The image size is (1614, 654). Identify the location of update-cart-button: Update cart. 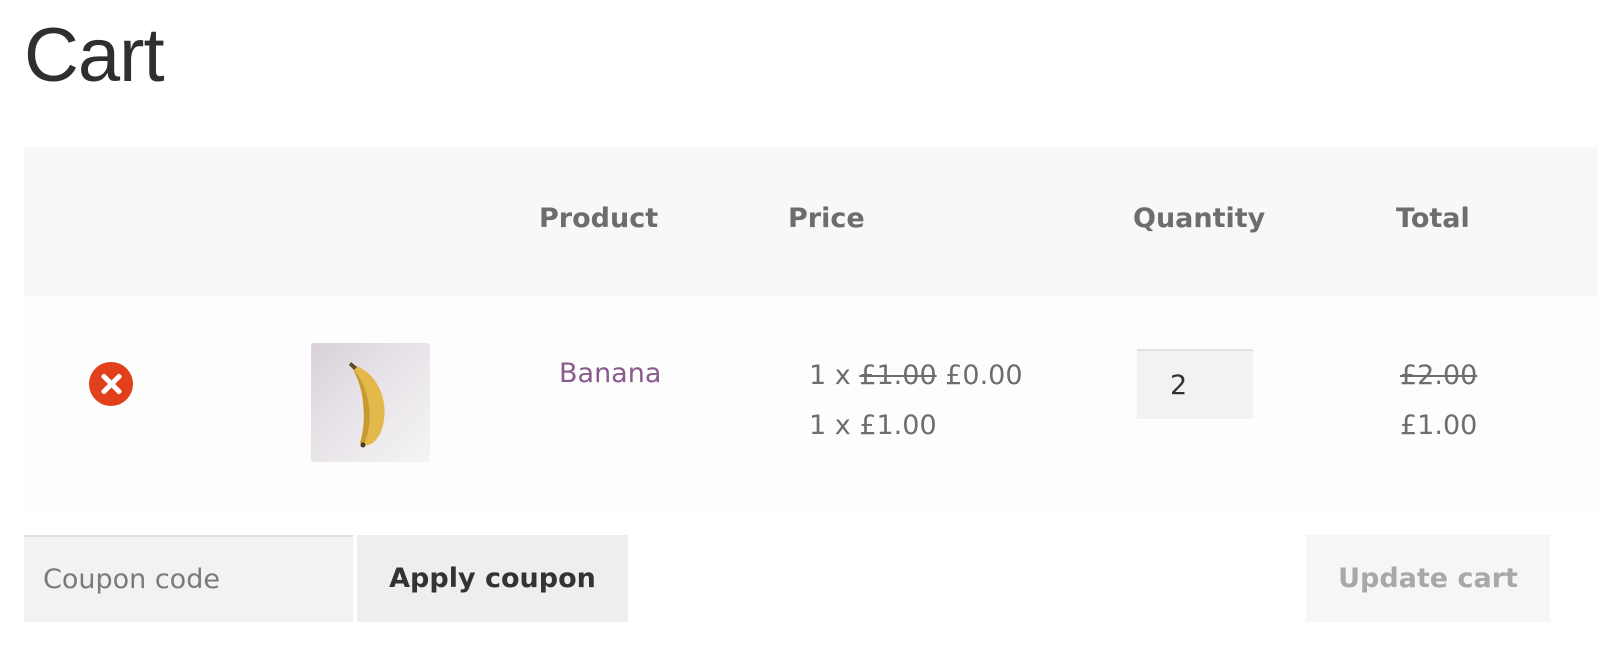
(1428, 578).